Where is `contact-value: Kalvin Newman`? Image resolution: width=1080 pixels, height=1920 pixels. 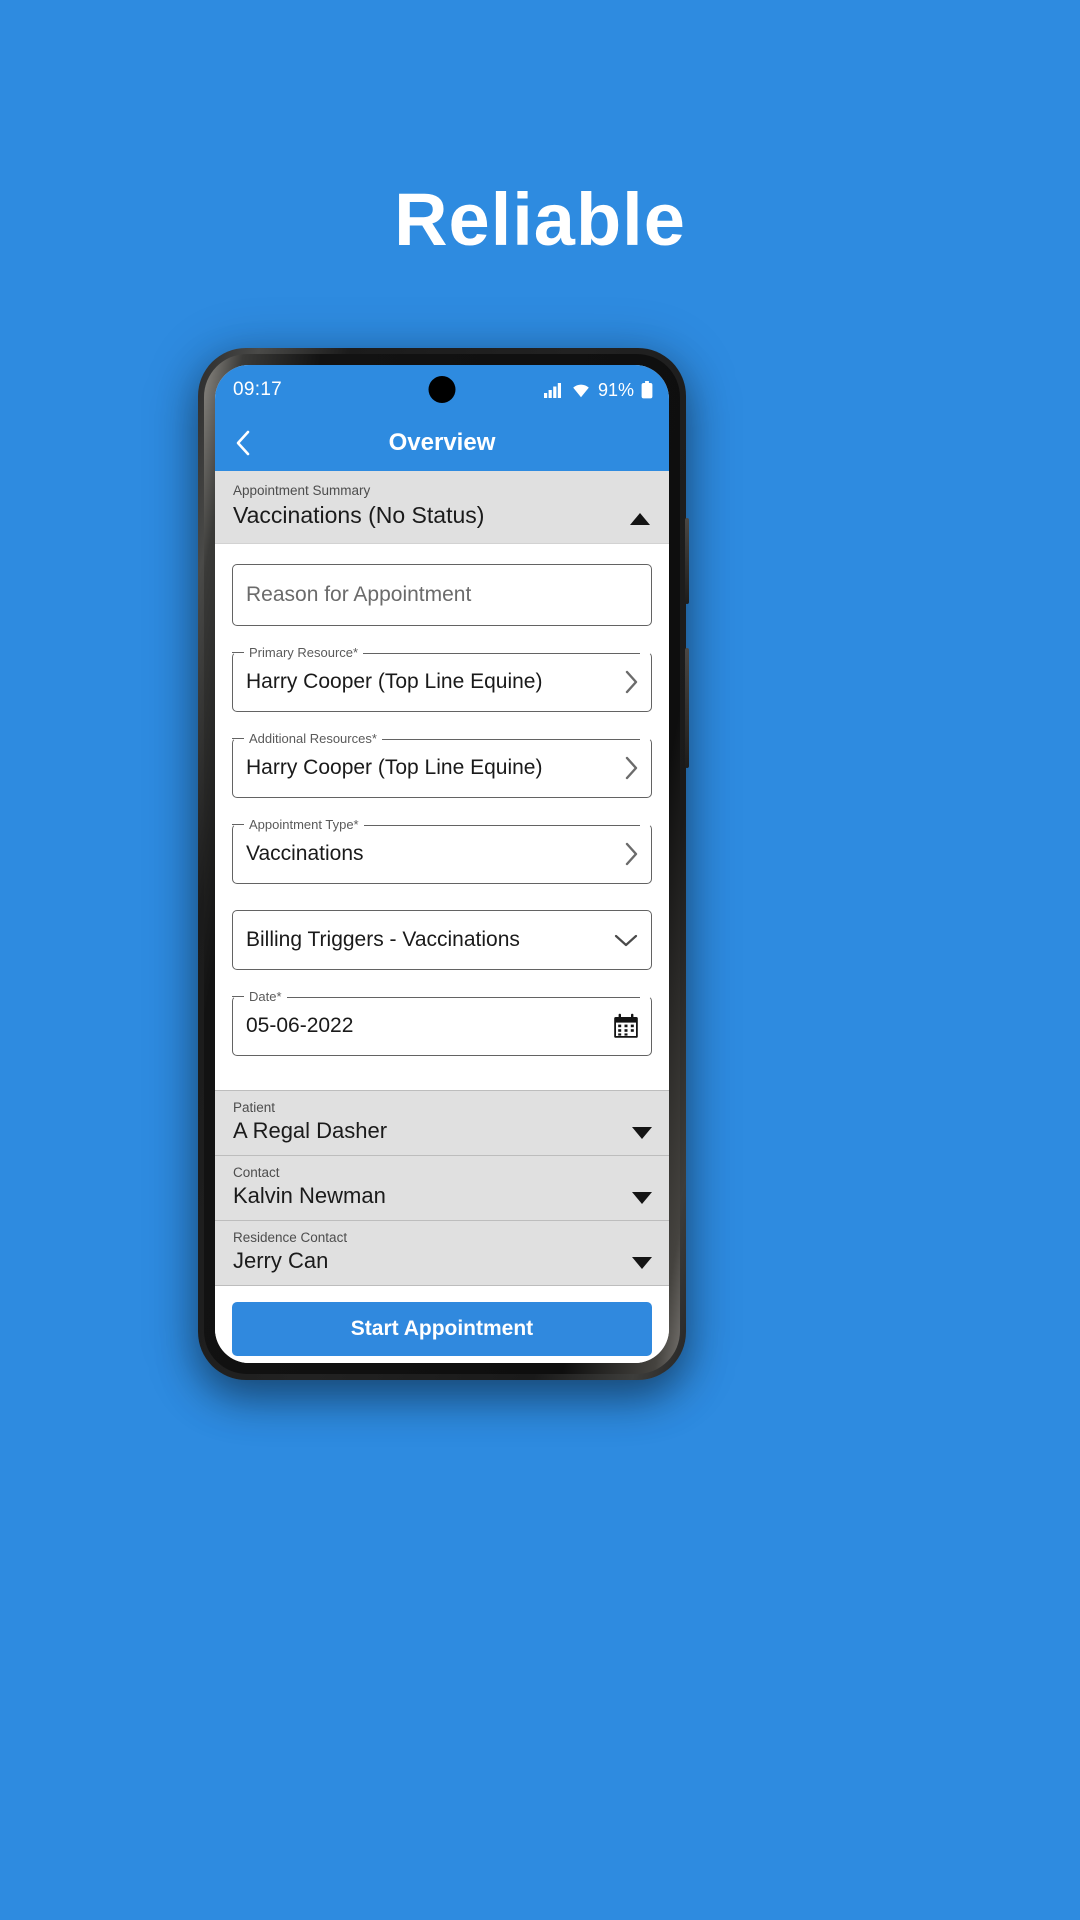
contact-value: Kalvin Newman is located at coordinates (309, 1195).